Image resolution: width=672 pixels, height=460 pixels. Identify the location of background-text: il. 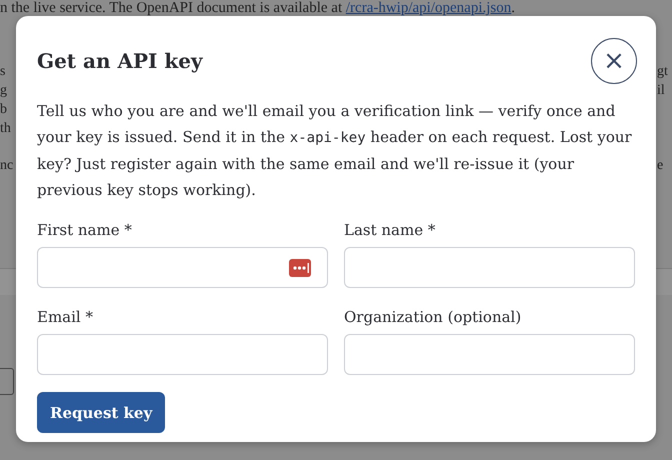
(661, 91).